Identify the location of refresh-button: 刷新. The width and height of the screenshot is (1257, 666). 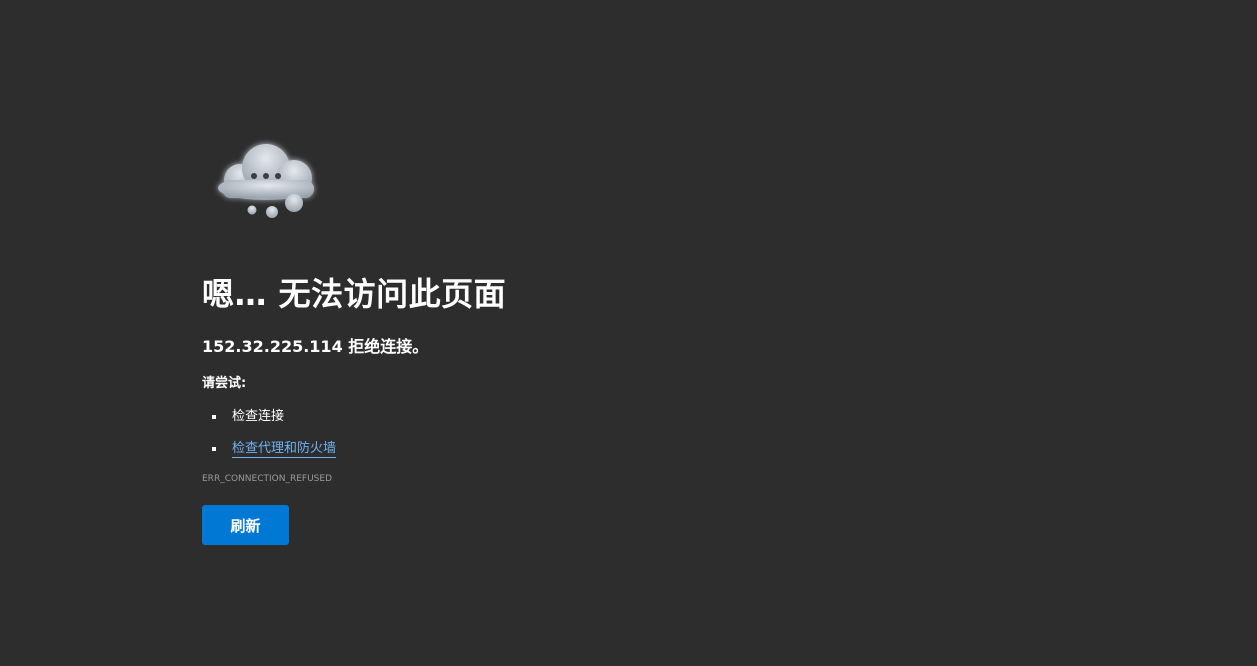
(245, 525).